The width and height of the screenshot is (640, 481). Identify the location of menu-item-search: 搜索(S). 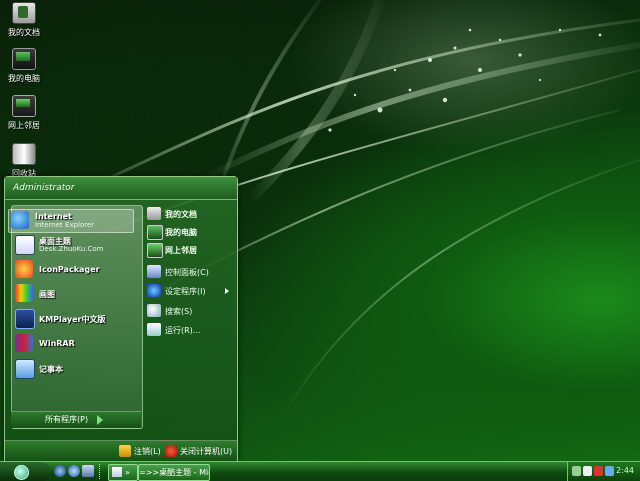
(191, 311).